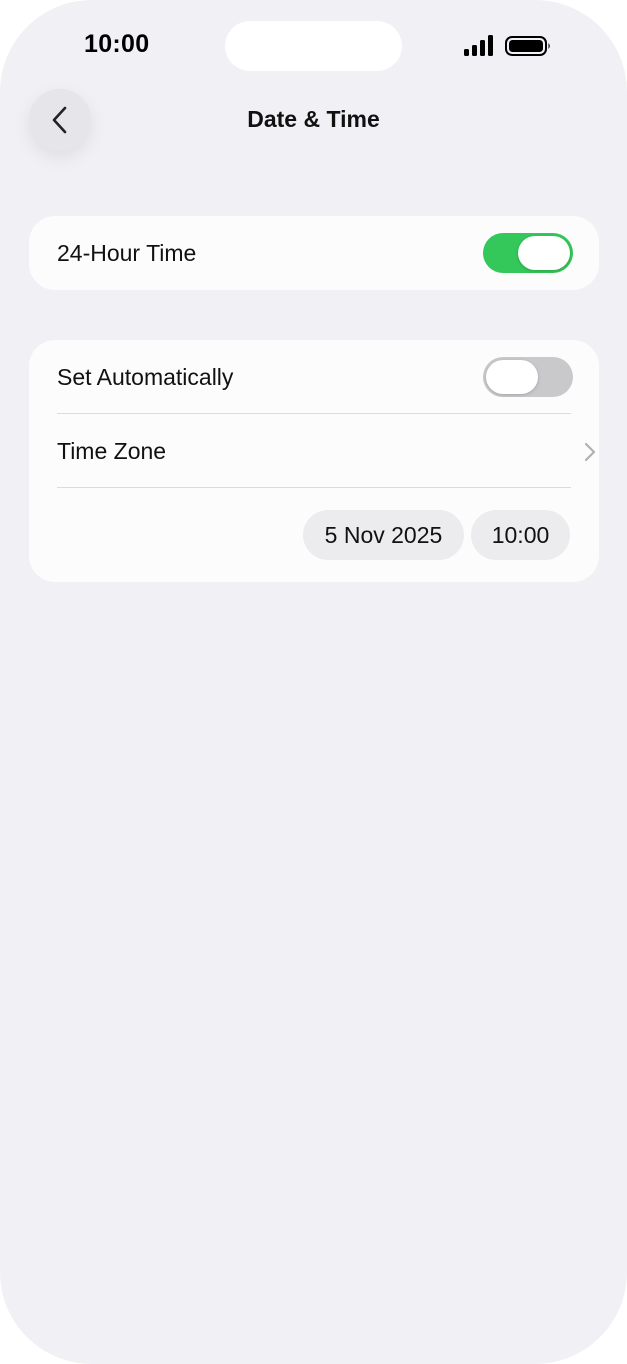 The width and height of the screenshot is (627, 1364). I want to click on set-automatically-toggle, so click(528, 377).